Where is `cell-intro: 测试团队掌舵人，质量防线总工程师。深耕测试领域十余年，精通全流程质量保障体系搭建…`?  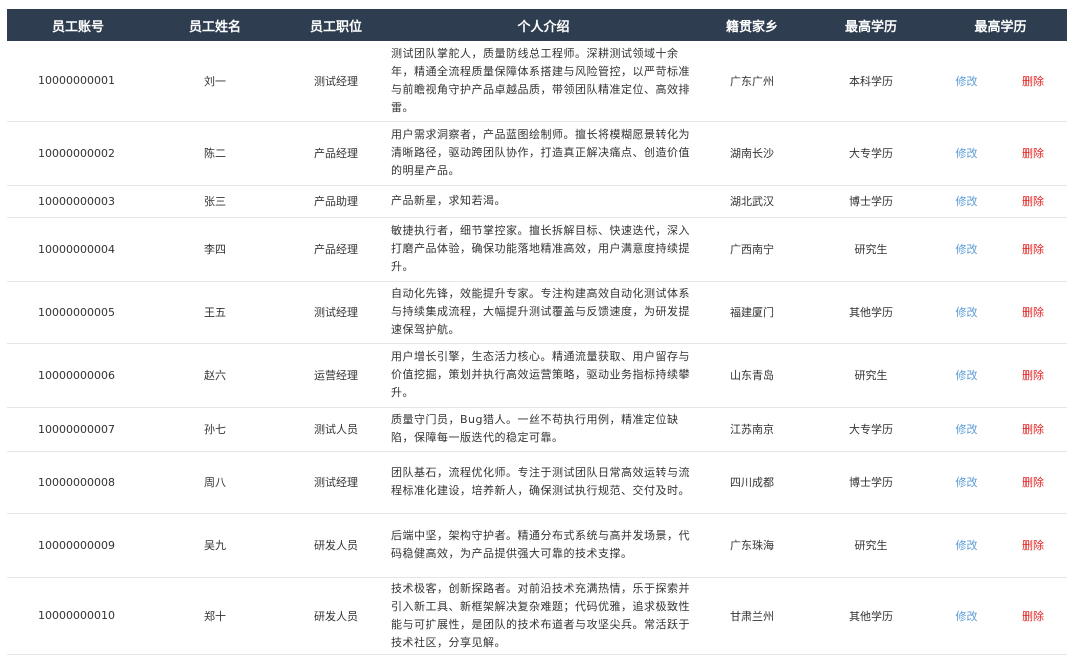 cell-intro: 测试团队掌舵人，质量防线总工程师。深耕测试领域十余年，精通全流程质量保障体系搭建… is located at coordinates (543, 81).